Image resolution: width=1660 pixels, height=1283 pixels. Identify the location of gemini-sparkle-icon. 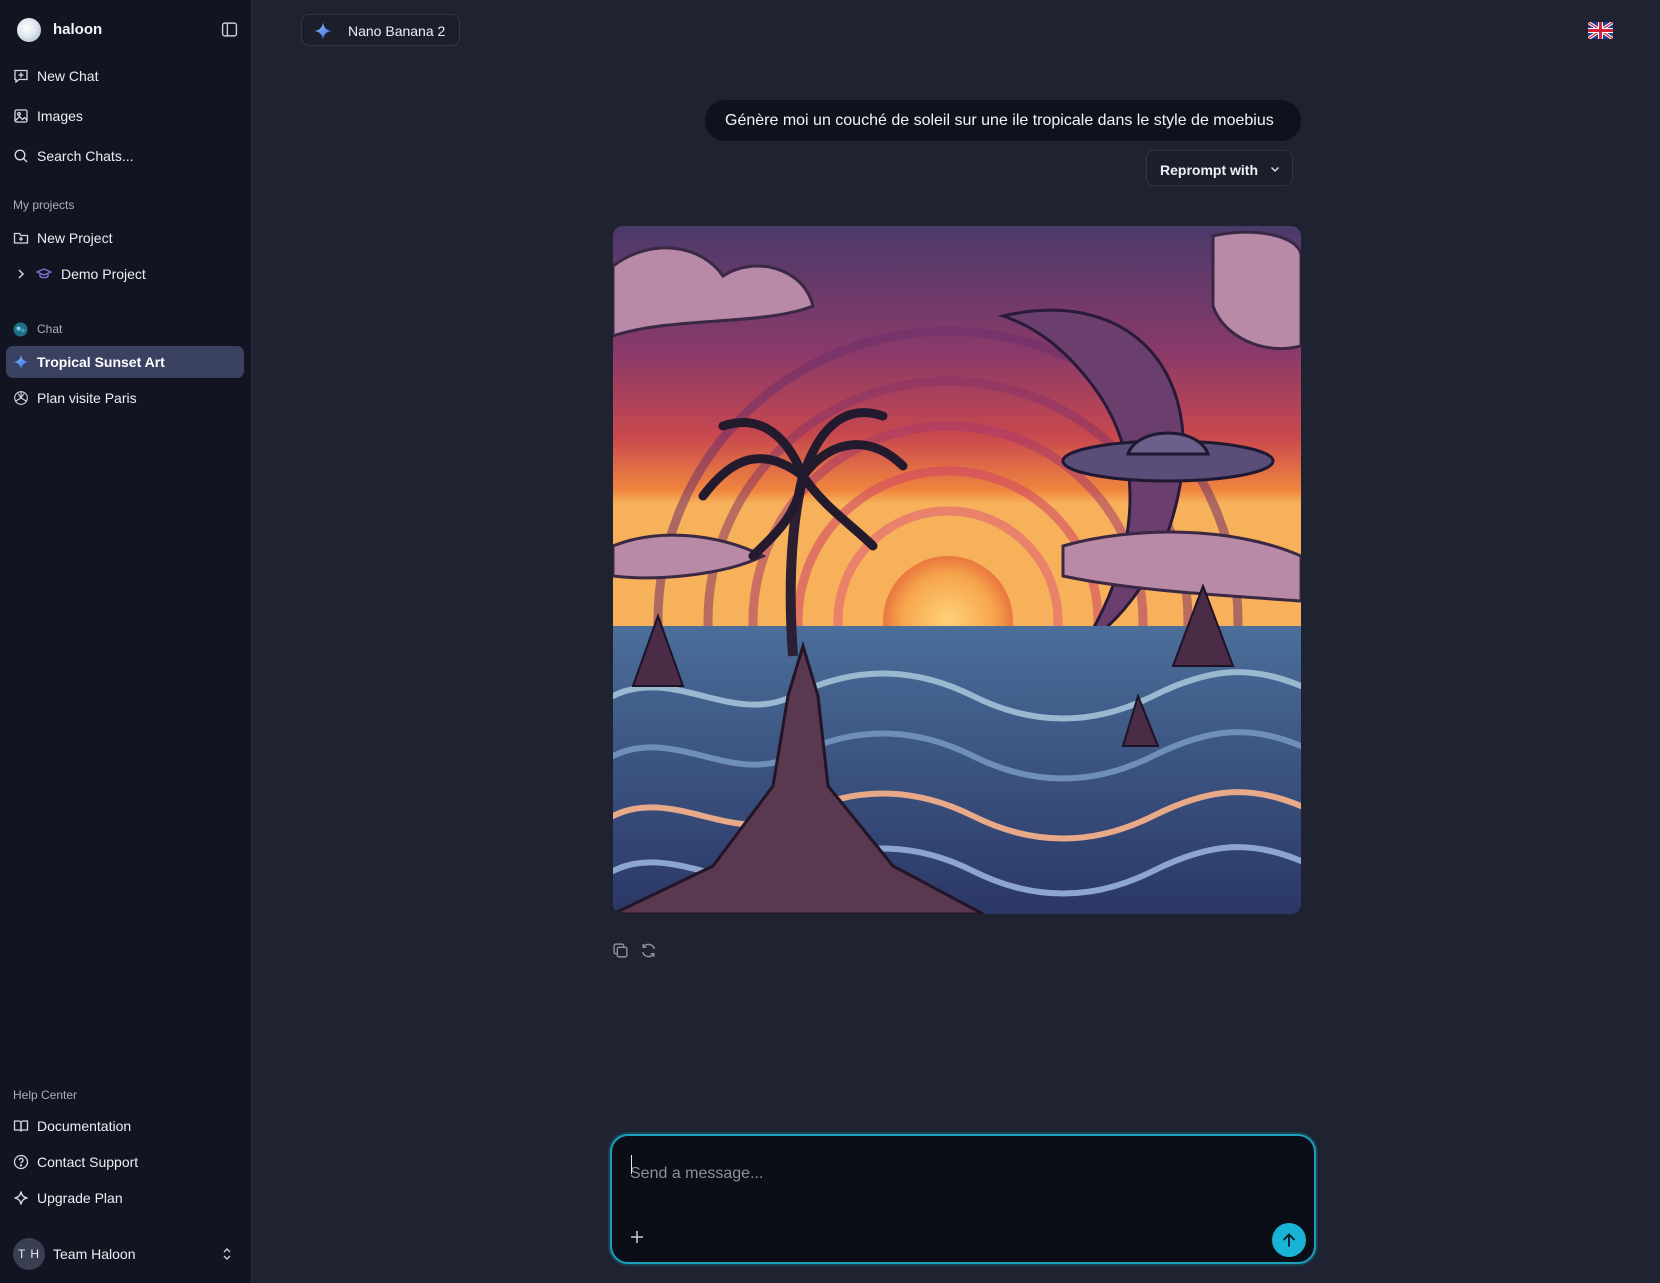
(323, 31).